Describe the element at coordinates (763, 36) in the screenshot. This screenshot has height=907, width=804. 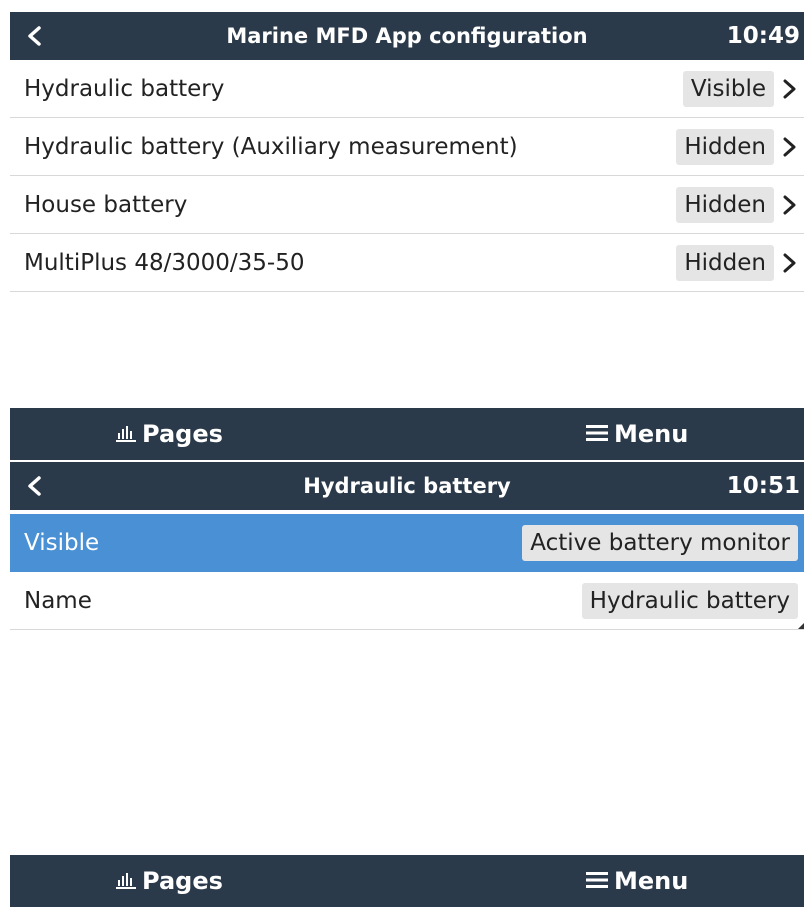
I see `clock: 10:49` at that location.